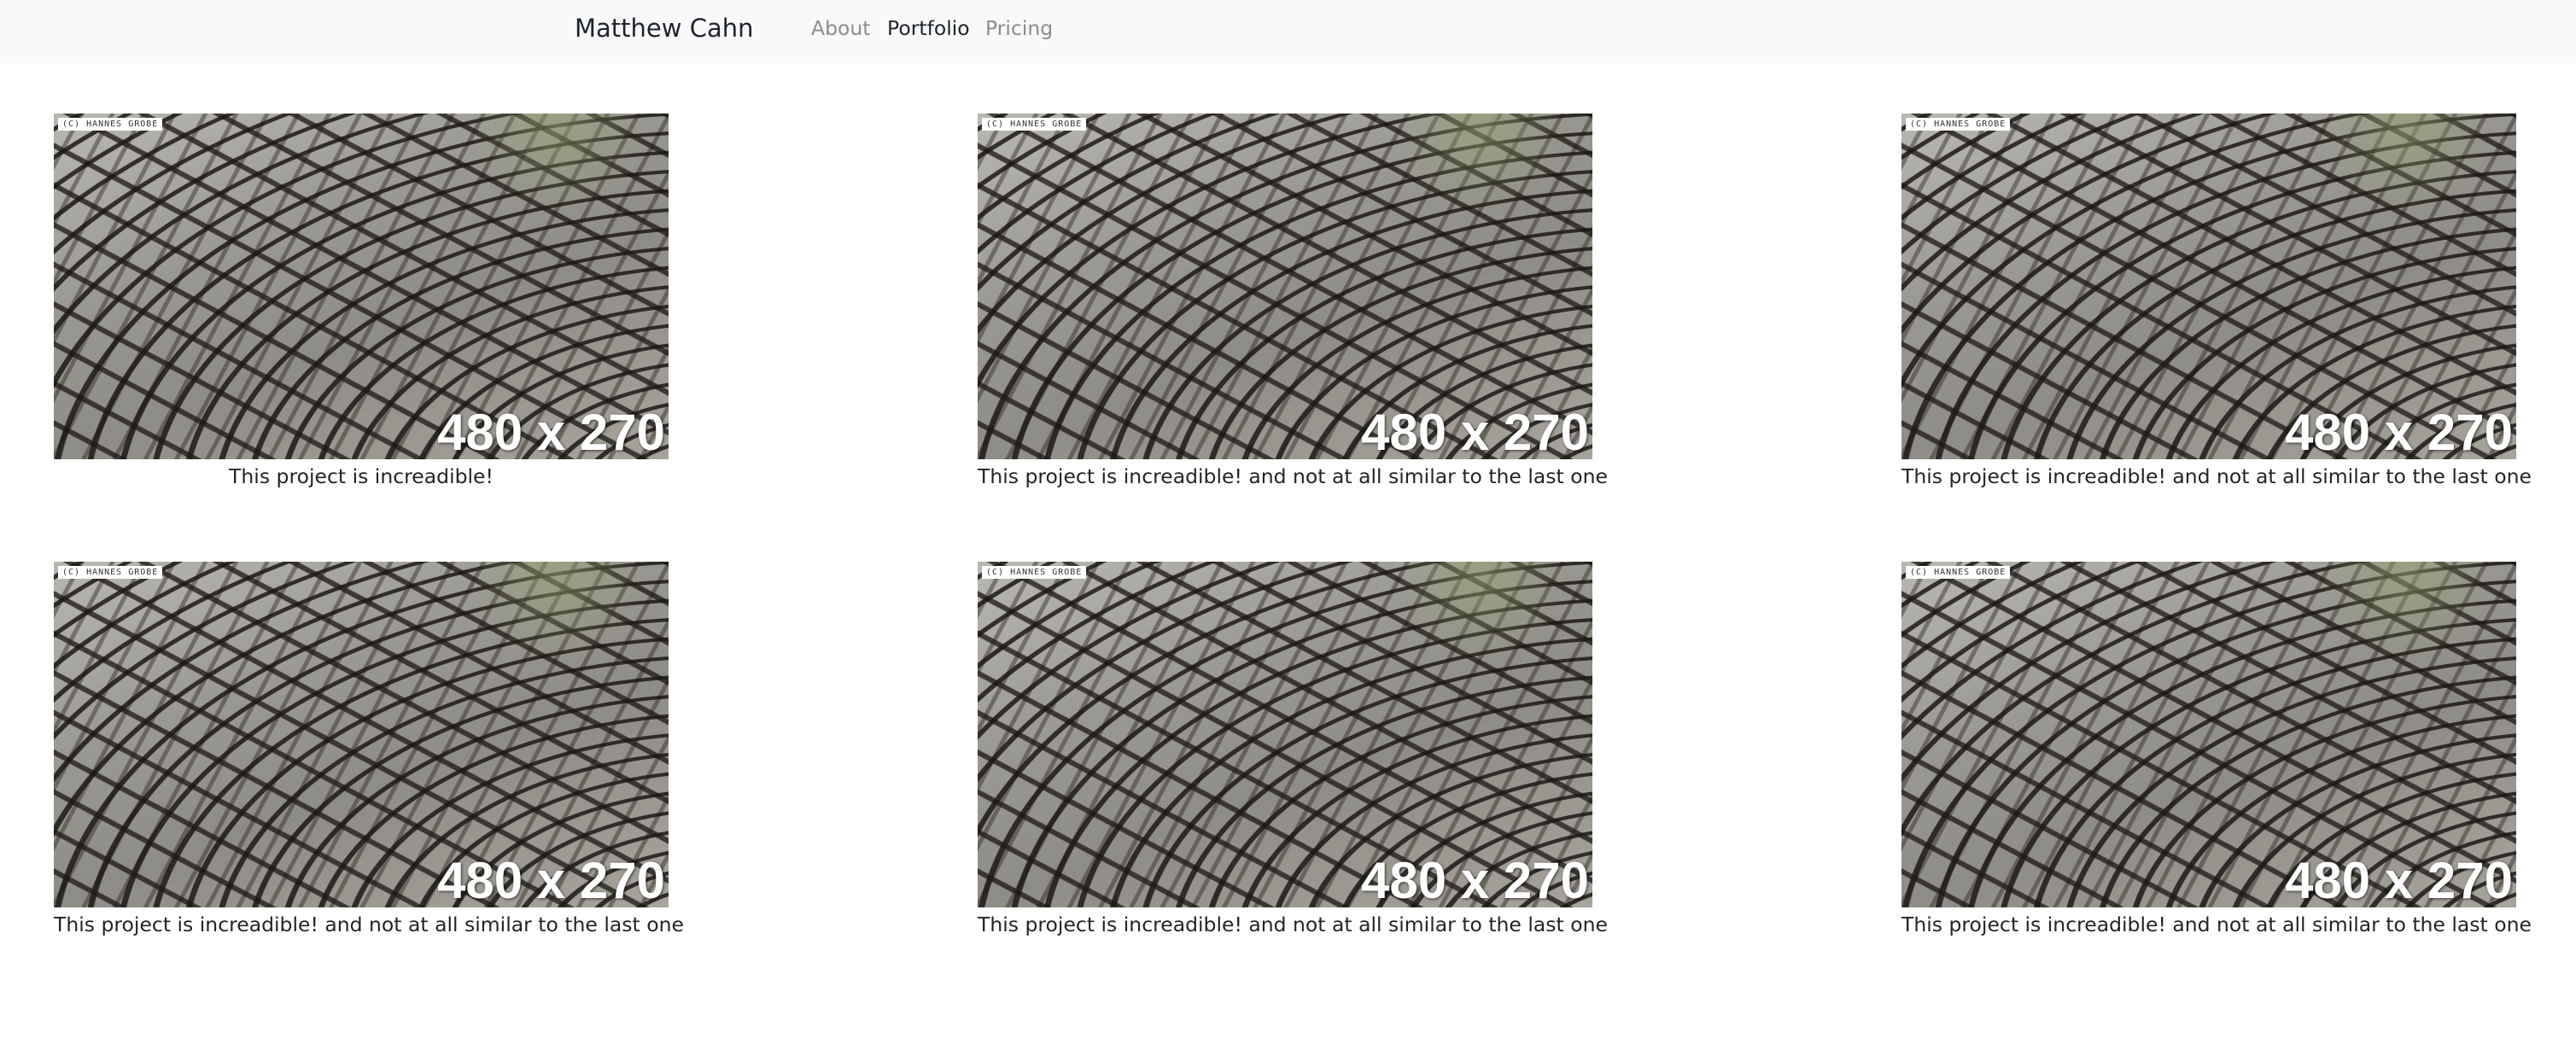  Describe the element at coordinates (840, 28) in the screenshot. I see `nav-link-about: About` at that location.